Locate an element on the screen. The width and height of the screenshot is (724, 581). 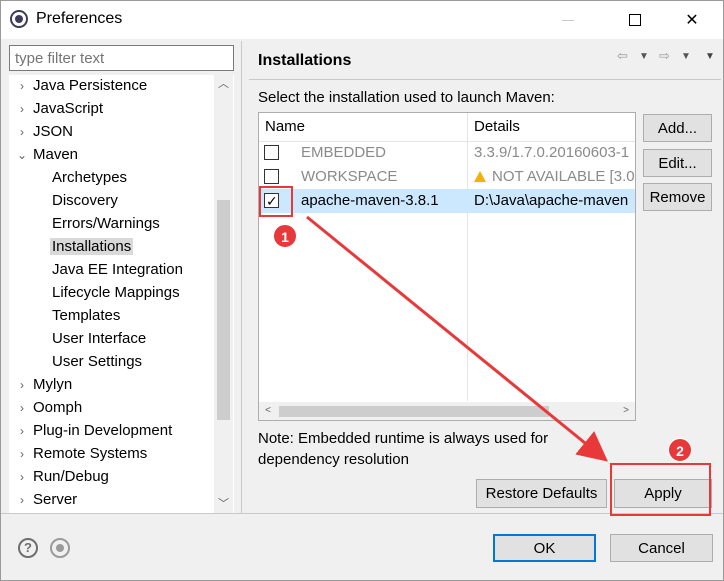
close-icon: ✕ is located at coordinates (692, 20).